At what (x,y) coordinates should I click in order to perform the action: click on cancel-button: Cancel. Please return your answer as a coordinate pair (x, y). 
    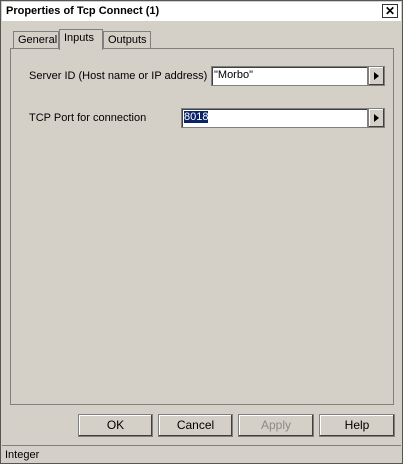
    Looking at the image, I should click on (195, 425).